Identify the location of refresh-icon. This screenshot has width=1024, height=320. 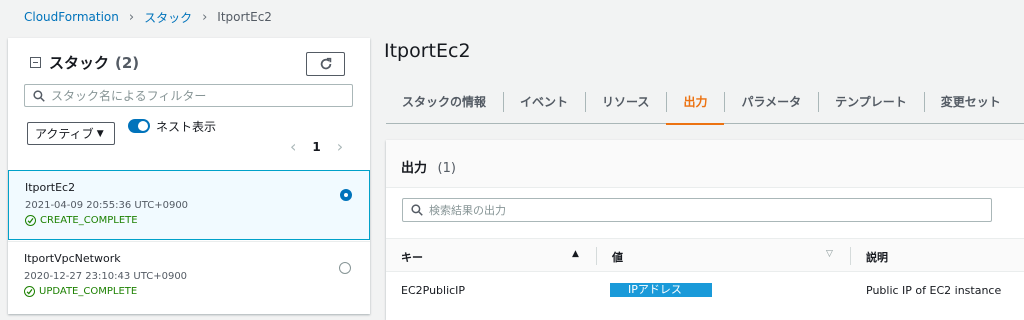
(325, 63).